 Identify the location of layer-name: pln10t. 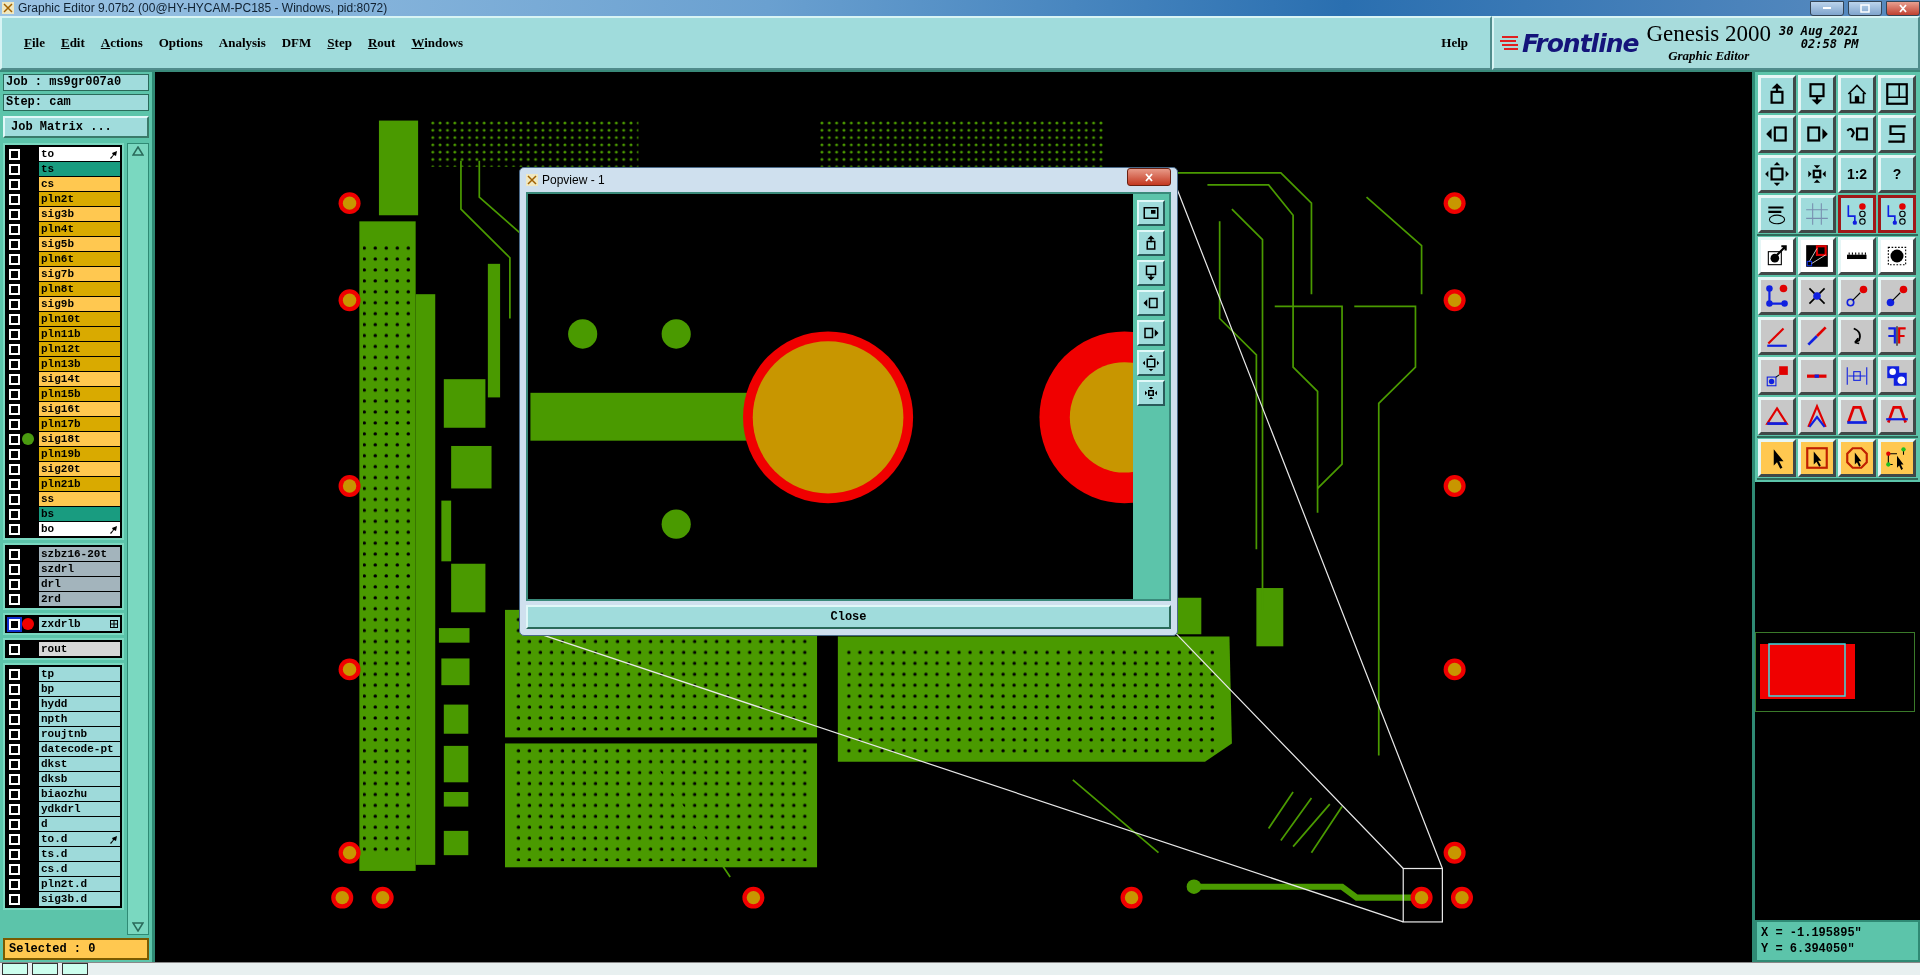
(79, 319).